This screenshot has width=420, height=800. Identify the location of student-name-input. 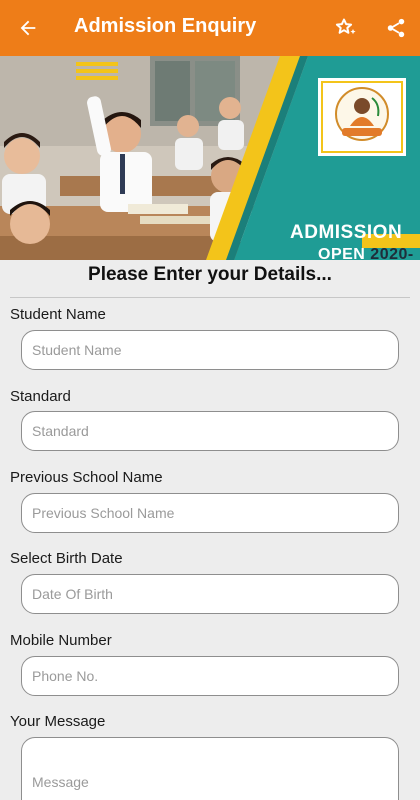
(210, 350).